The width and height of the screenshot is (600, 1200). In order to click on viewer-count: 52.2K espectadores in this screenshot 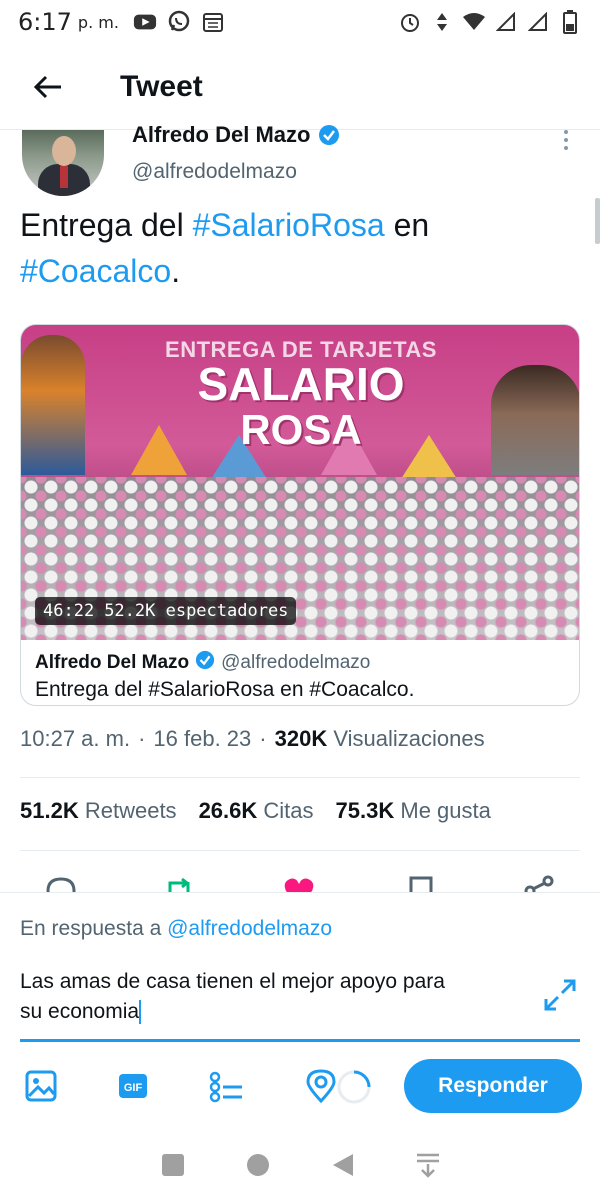, I will do `click(196, 611)`.